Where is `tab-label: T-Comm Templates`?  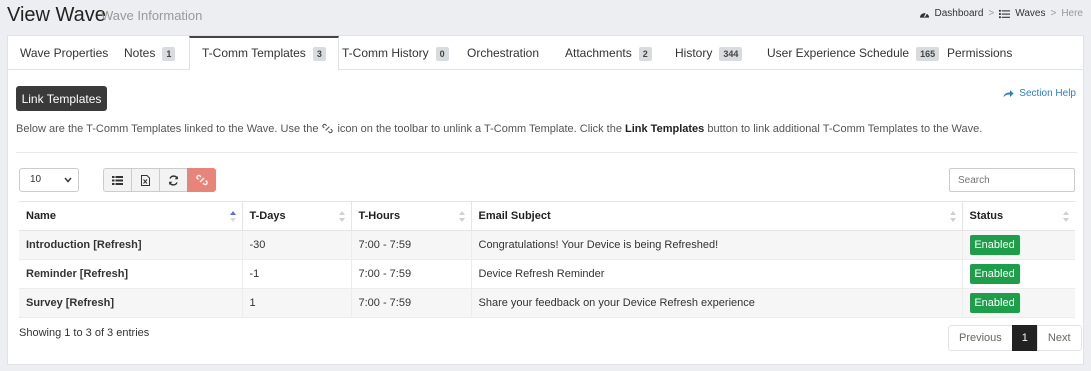 tab-label: T-Comm Templates is located at coordinates (254, 53).